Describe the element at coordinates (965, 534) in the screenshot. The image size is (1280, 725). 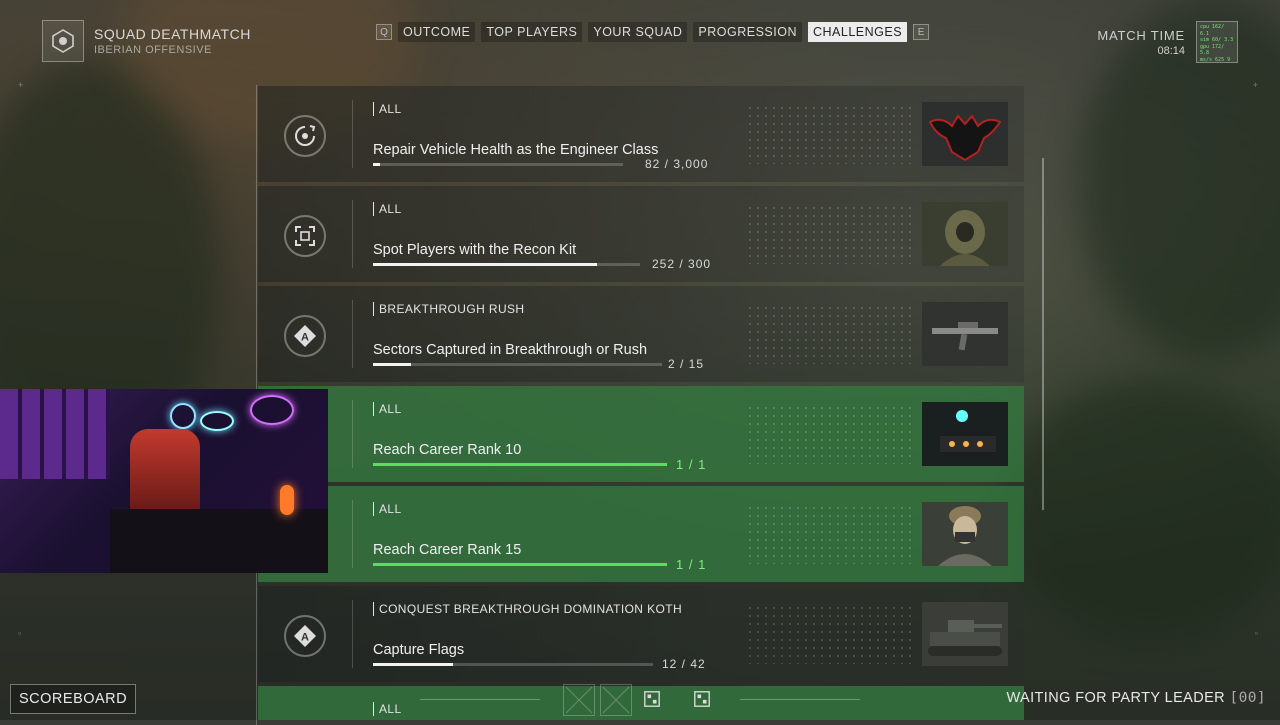
I see `reward-masked-soldier` at that location.